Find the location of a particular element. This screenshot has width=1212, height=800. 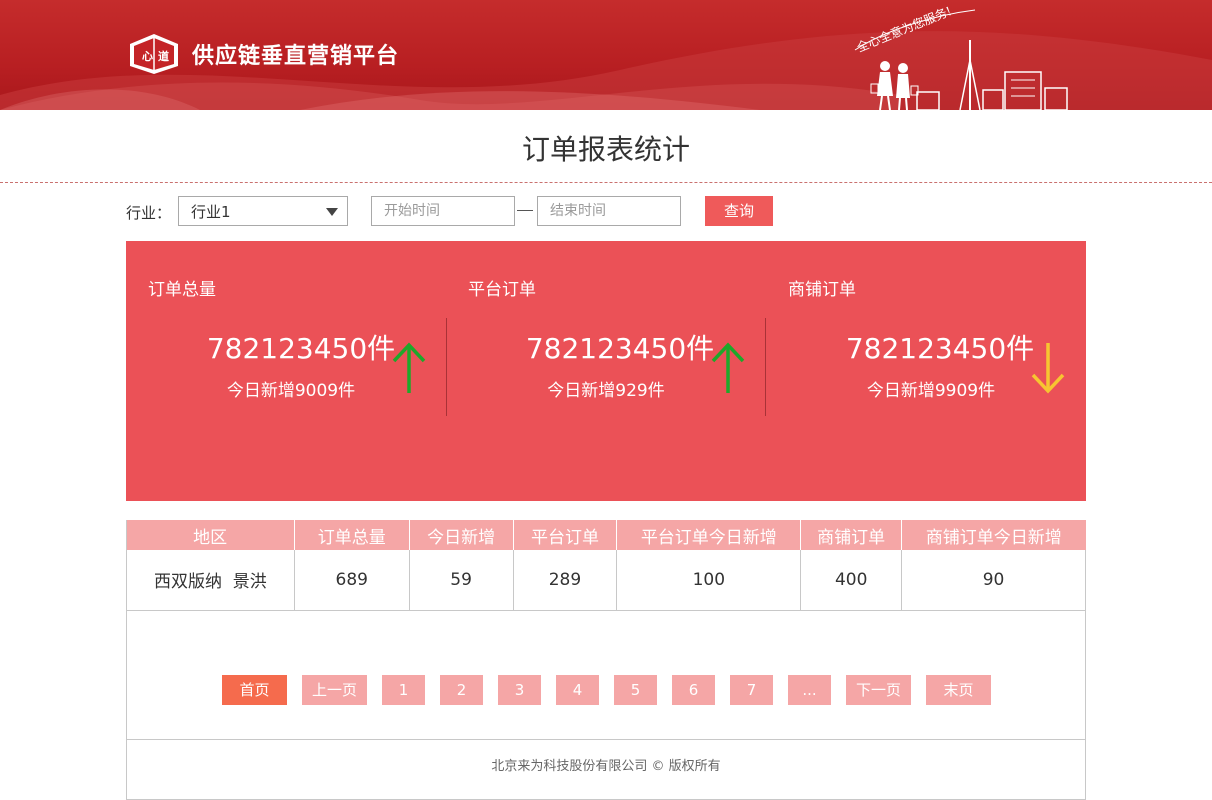

stat-total-orders: 订单总量 782123450件 今日新增9009件 is located at coordinates (286, 371).